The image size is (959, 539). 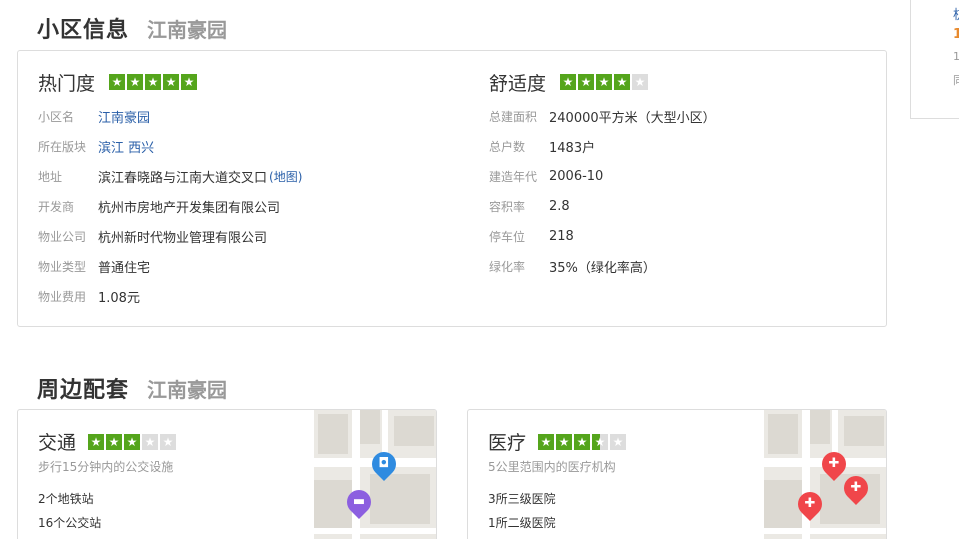 What do you see at coordinates (170, 146) in the screenshot?
I see `info-row: 所在版块 滨江 西兴` at bounding box center [170, 146].